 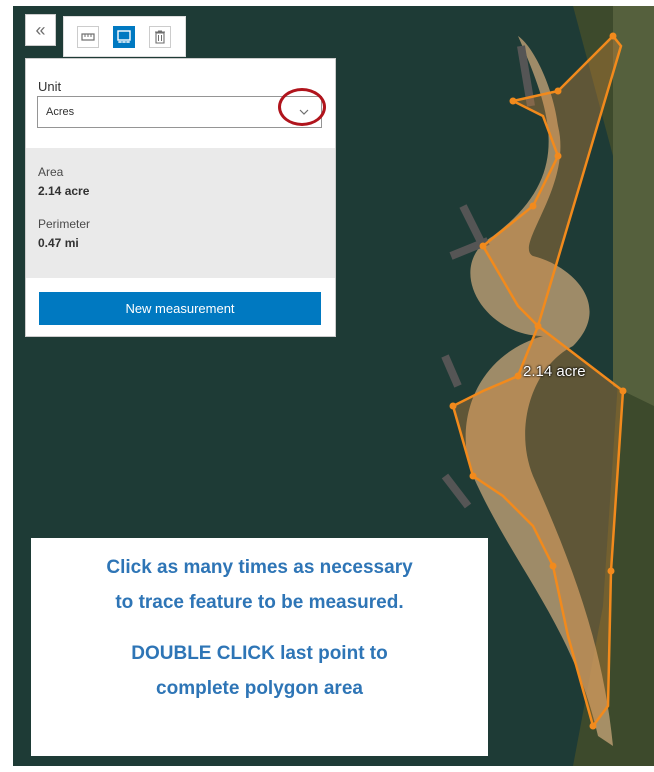 What do you see at coordinates (259, 653) in the screenshot?
I see `instruction-line-3: DOUBLE CLICK last point to` at bounding box center [259, 653].